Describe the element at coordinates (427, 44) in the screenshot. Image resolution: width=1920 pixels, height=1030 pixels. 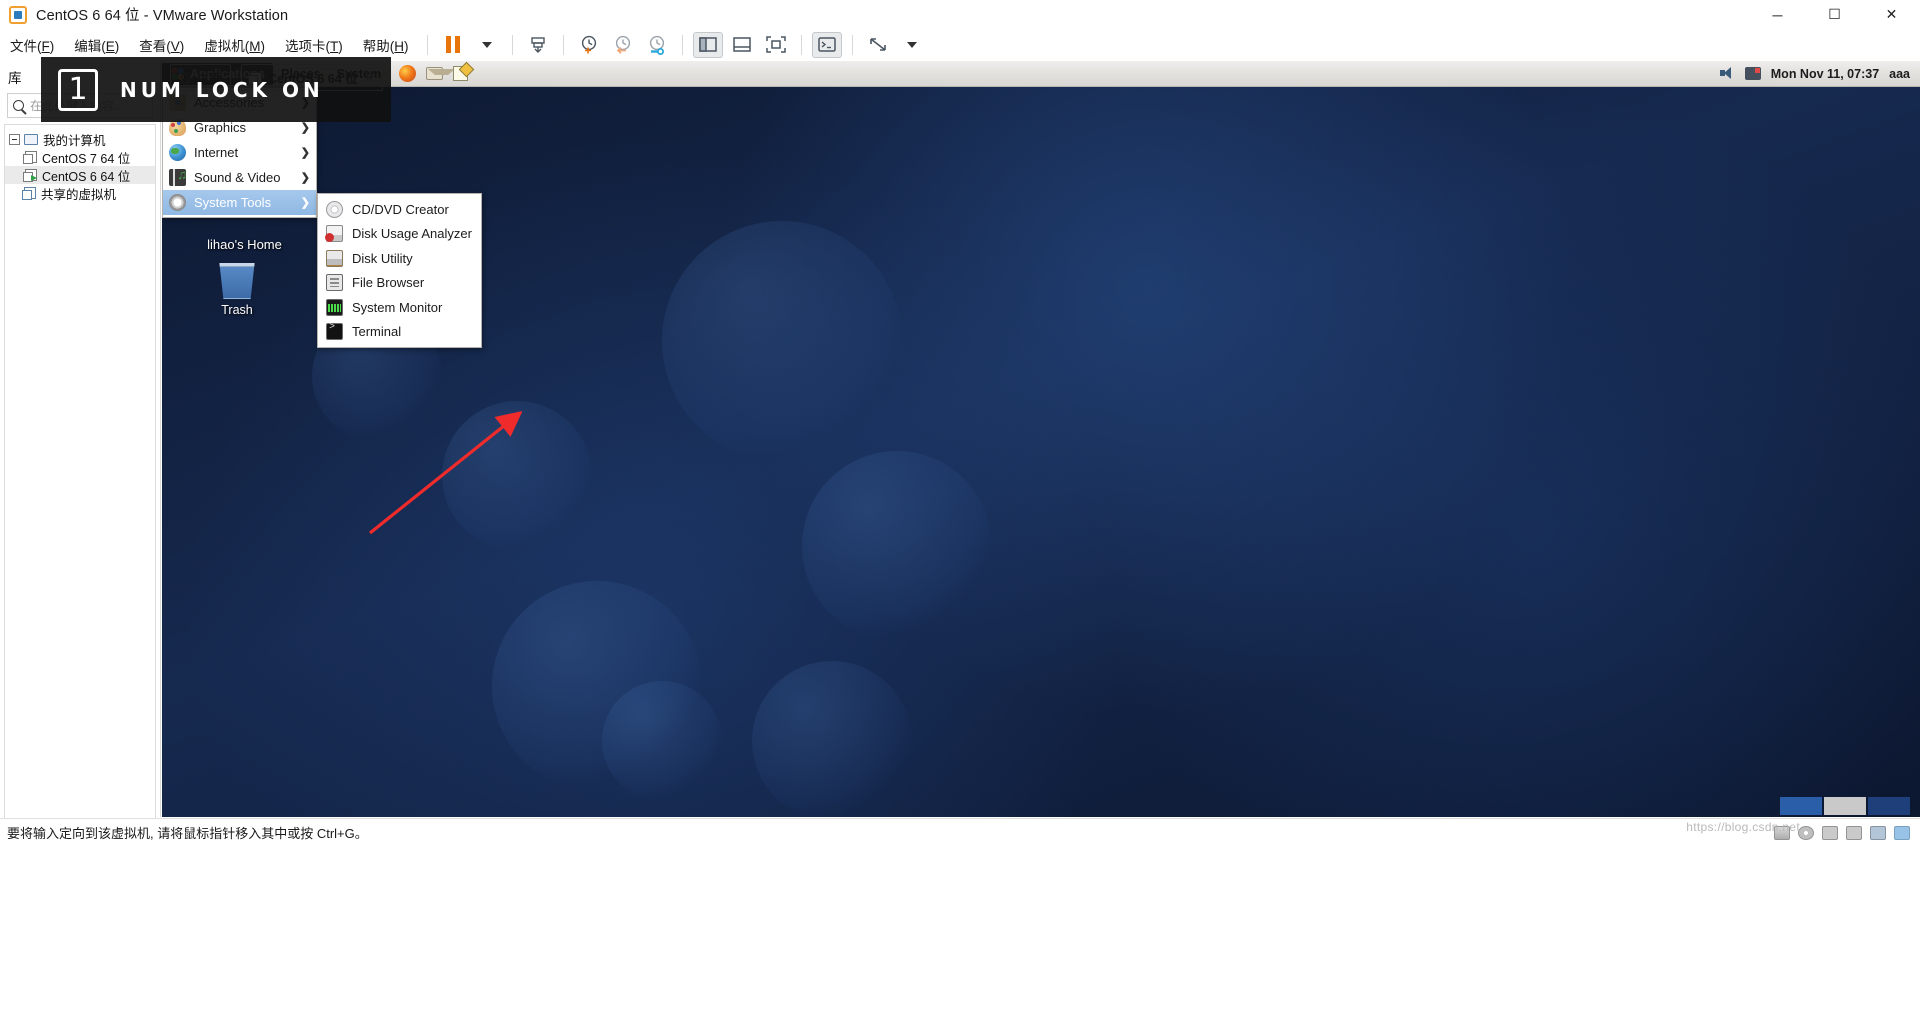
I see `toolbar-divider` at that location.